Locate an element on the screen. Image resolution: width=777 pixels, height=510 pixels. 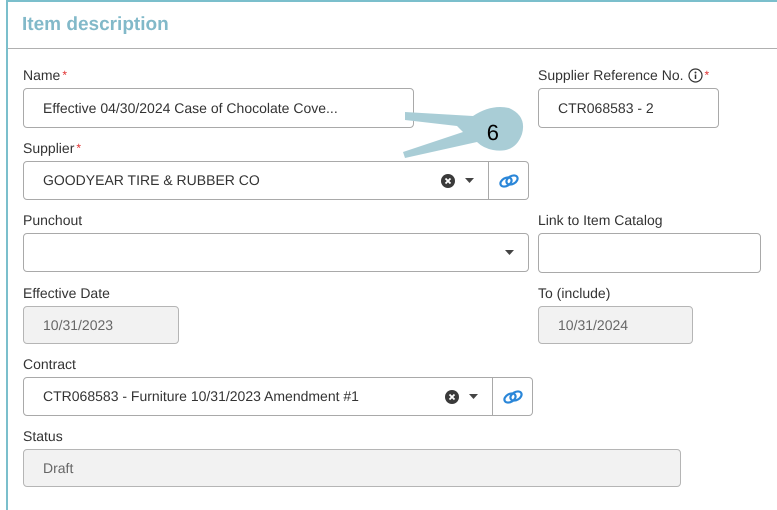
callout-marker: 6 is located at coordinates (463, 132).